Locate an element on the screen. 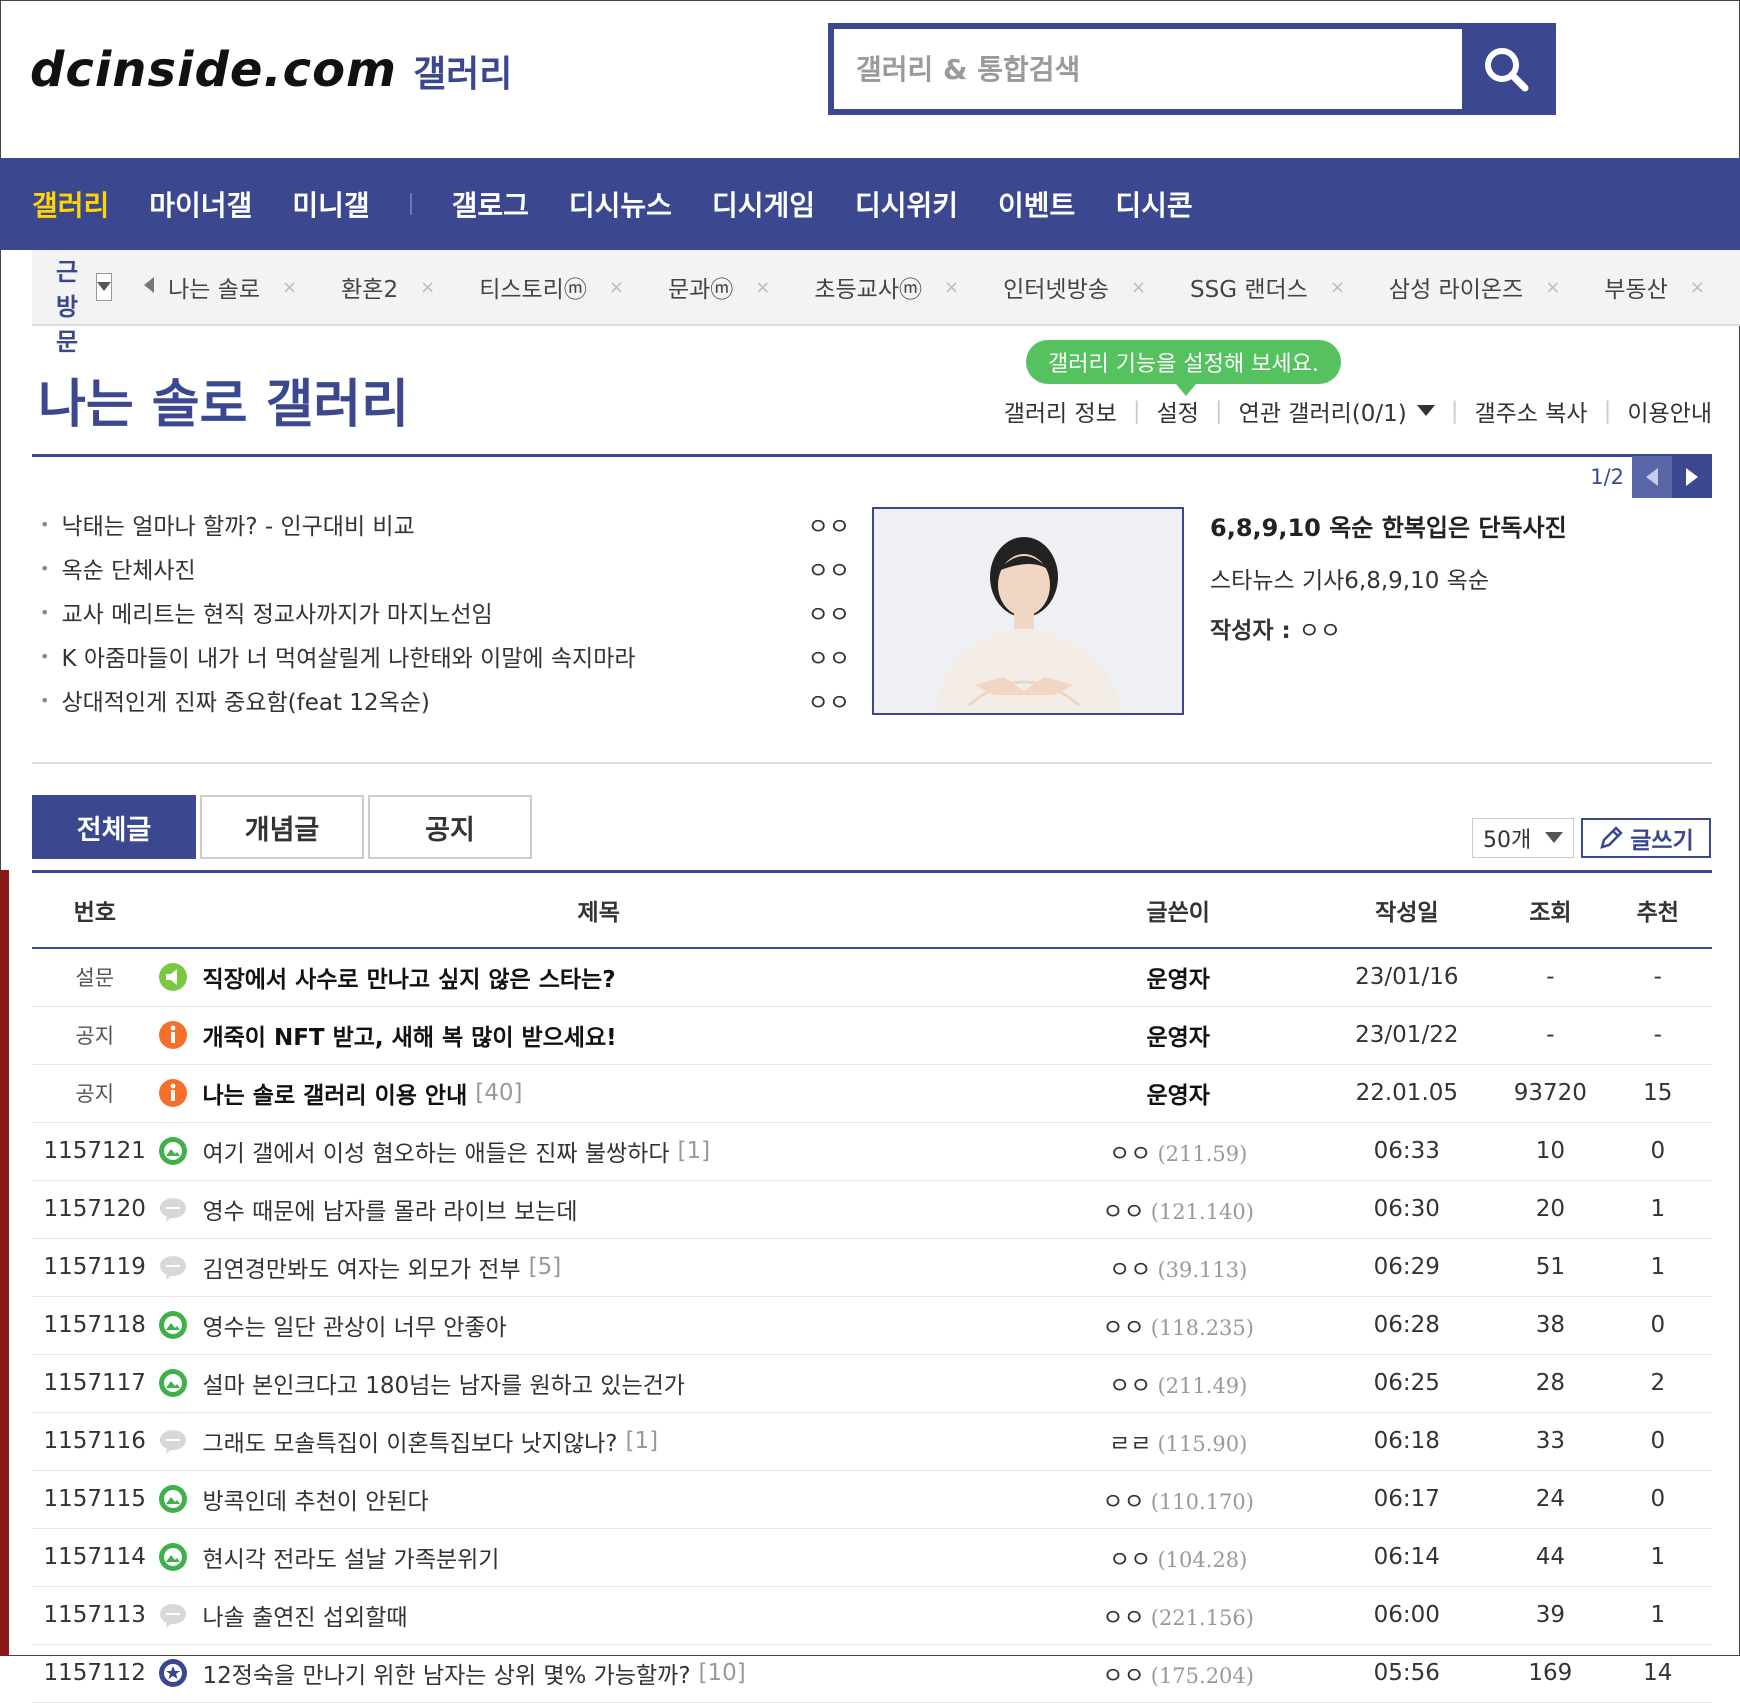 The width and height of the screenshot is (1740, 1703). post-subject: 나솔 출연진 섭외할때 is located at coordinates (598, 1615).